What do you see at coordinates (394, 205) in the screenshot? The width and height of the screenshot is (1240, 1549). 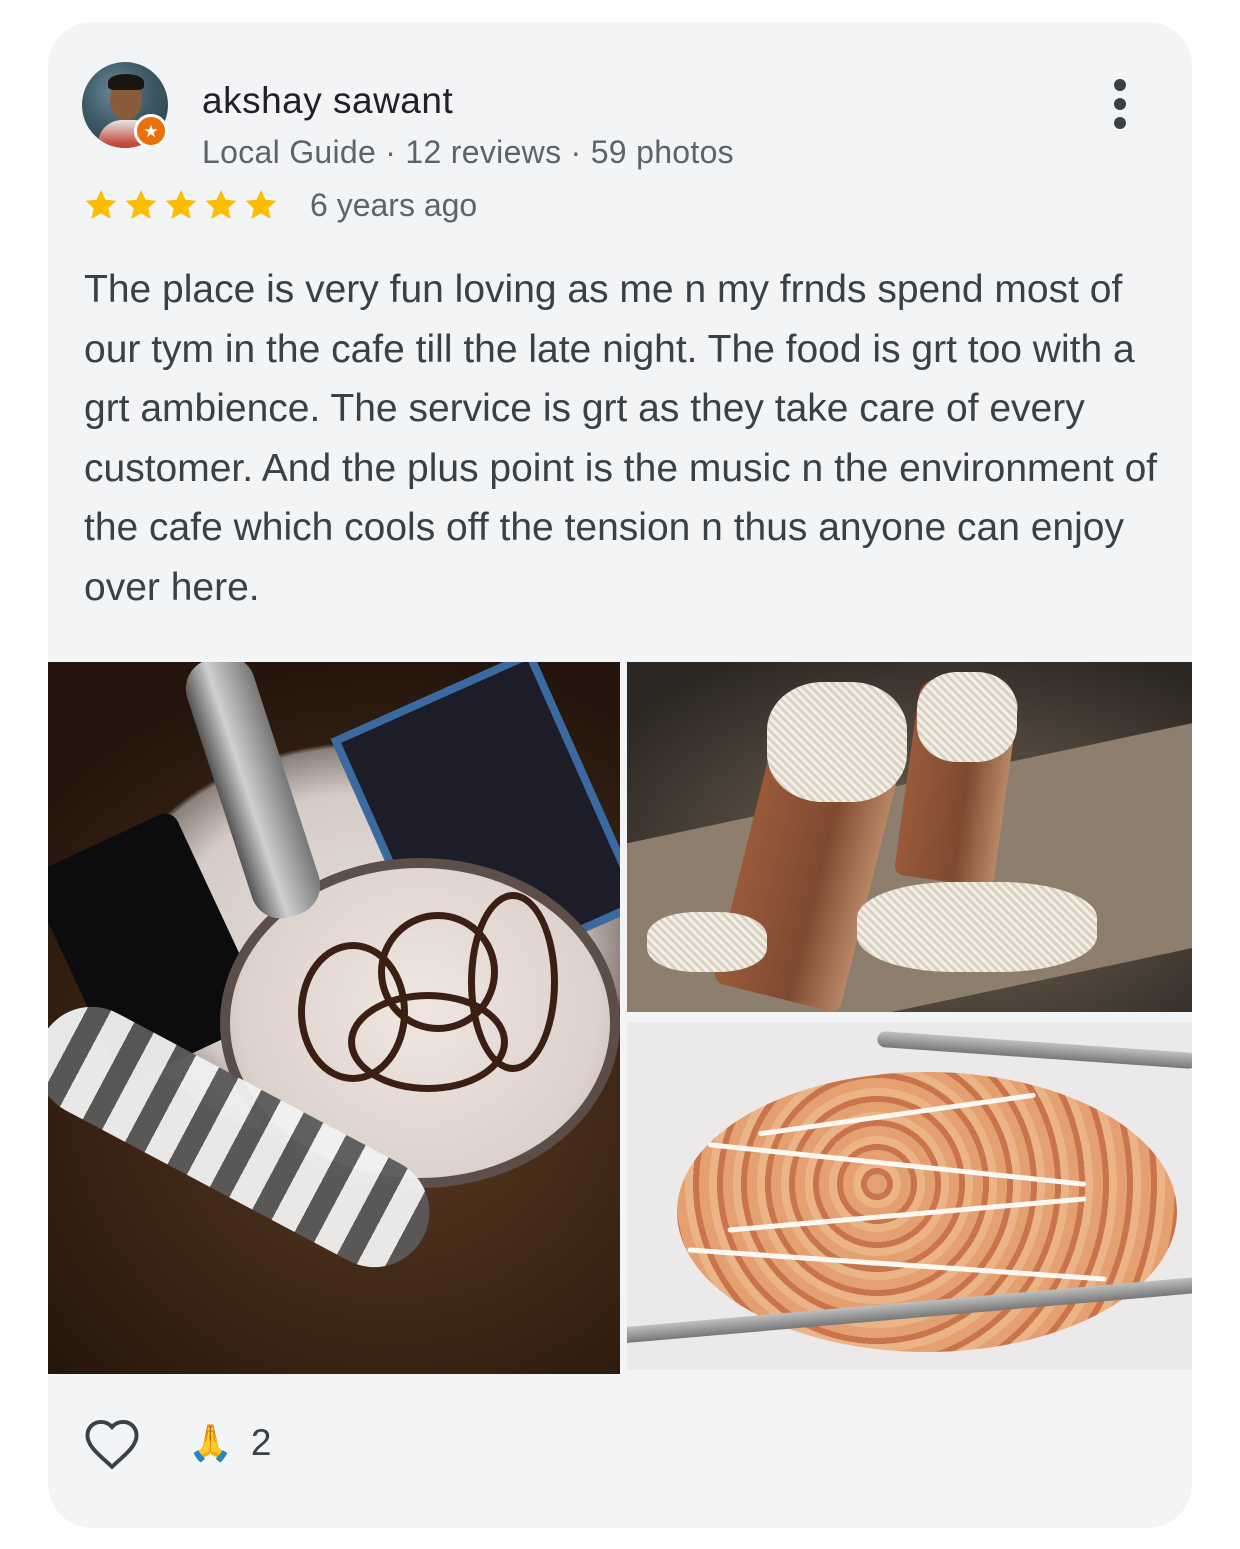 I see `review-time: 6 years ago` at bounding box center [394, 205].